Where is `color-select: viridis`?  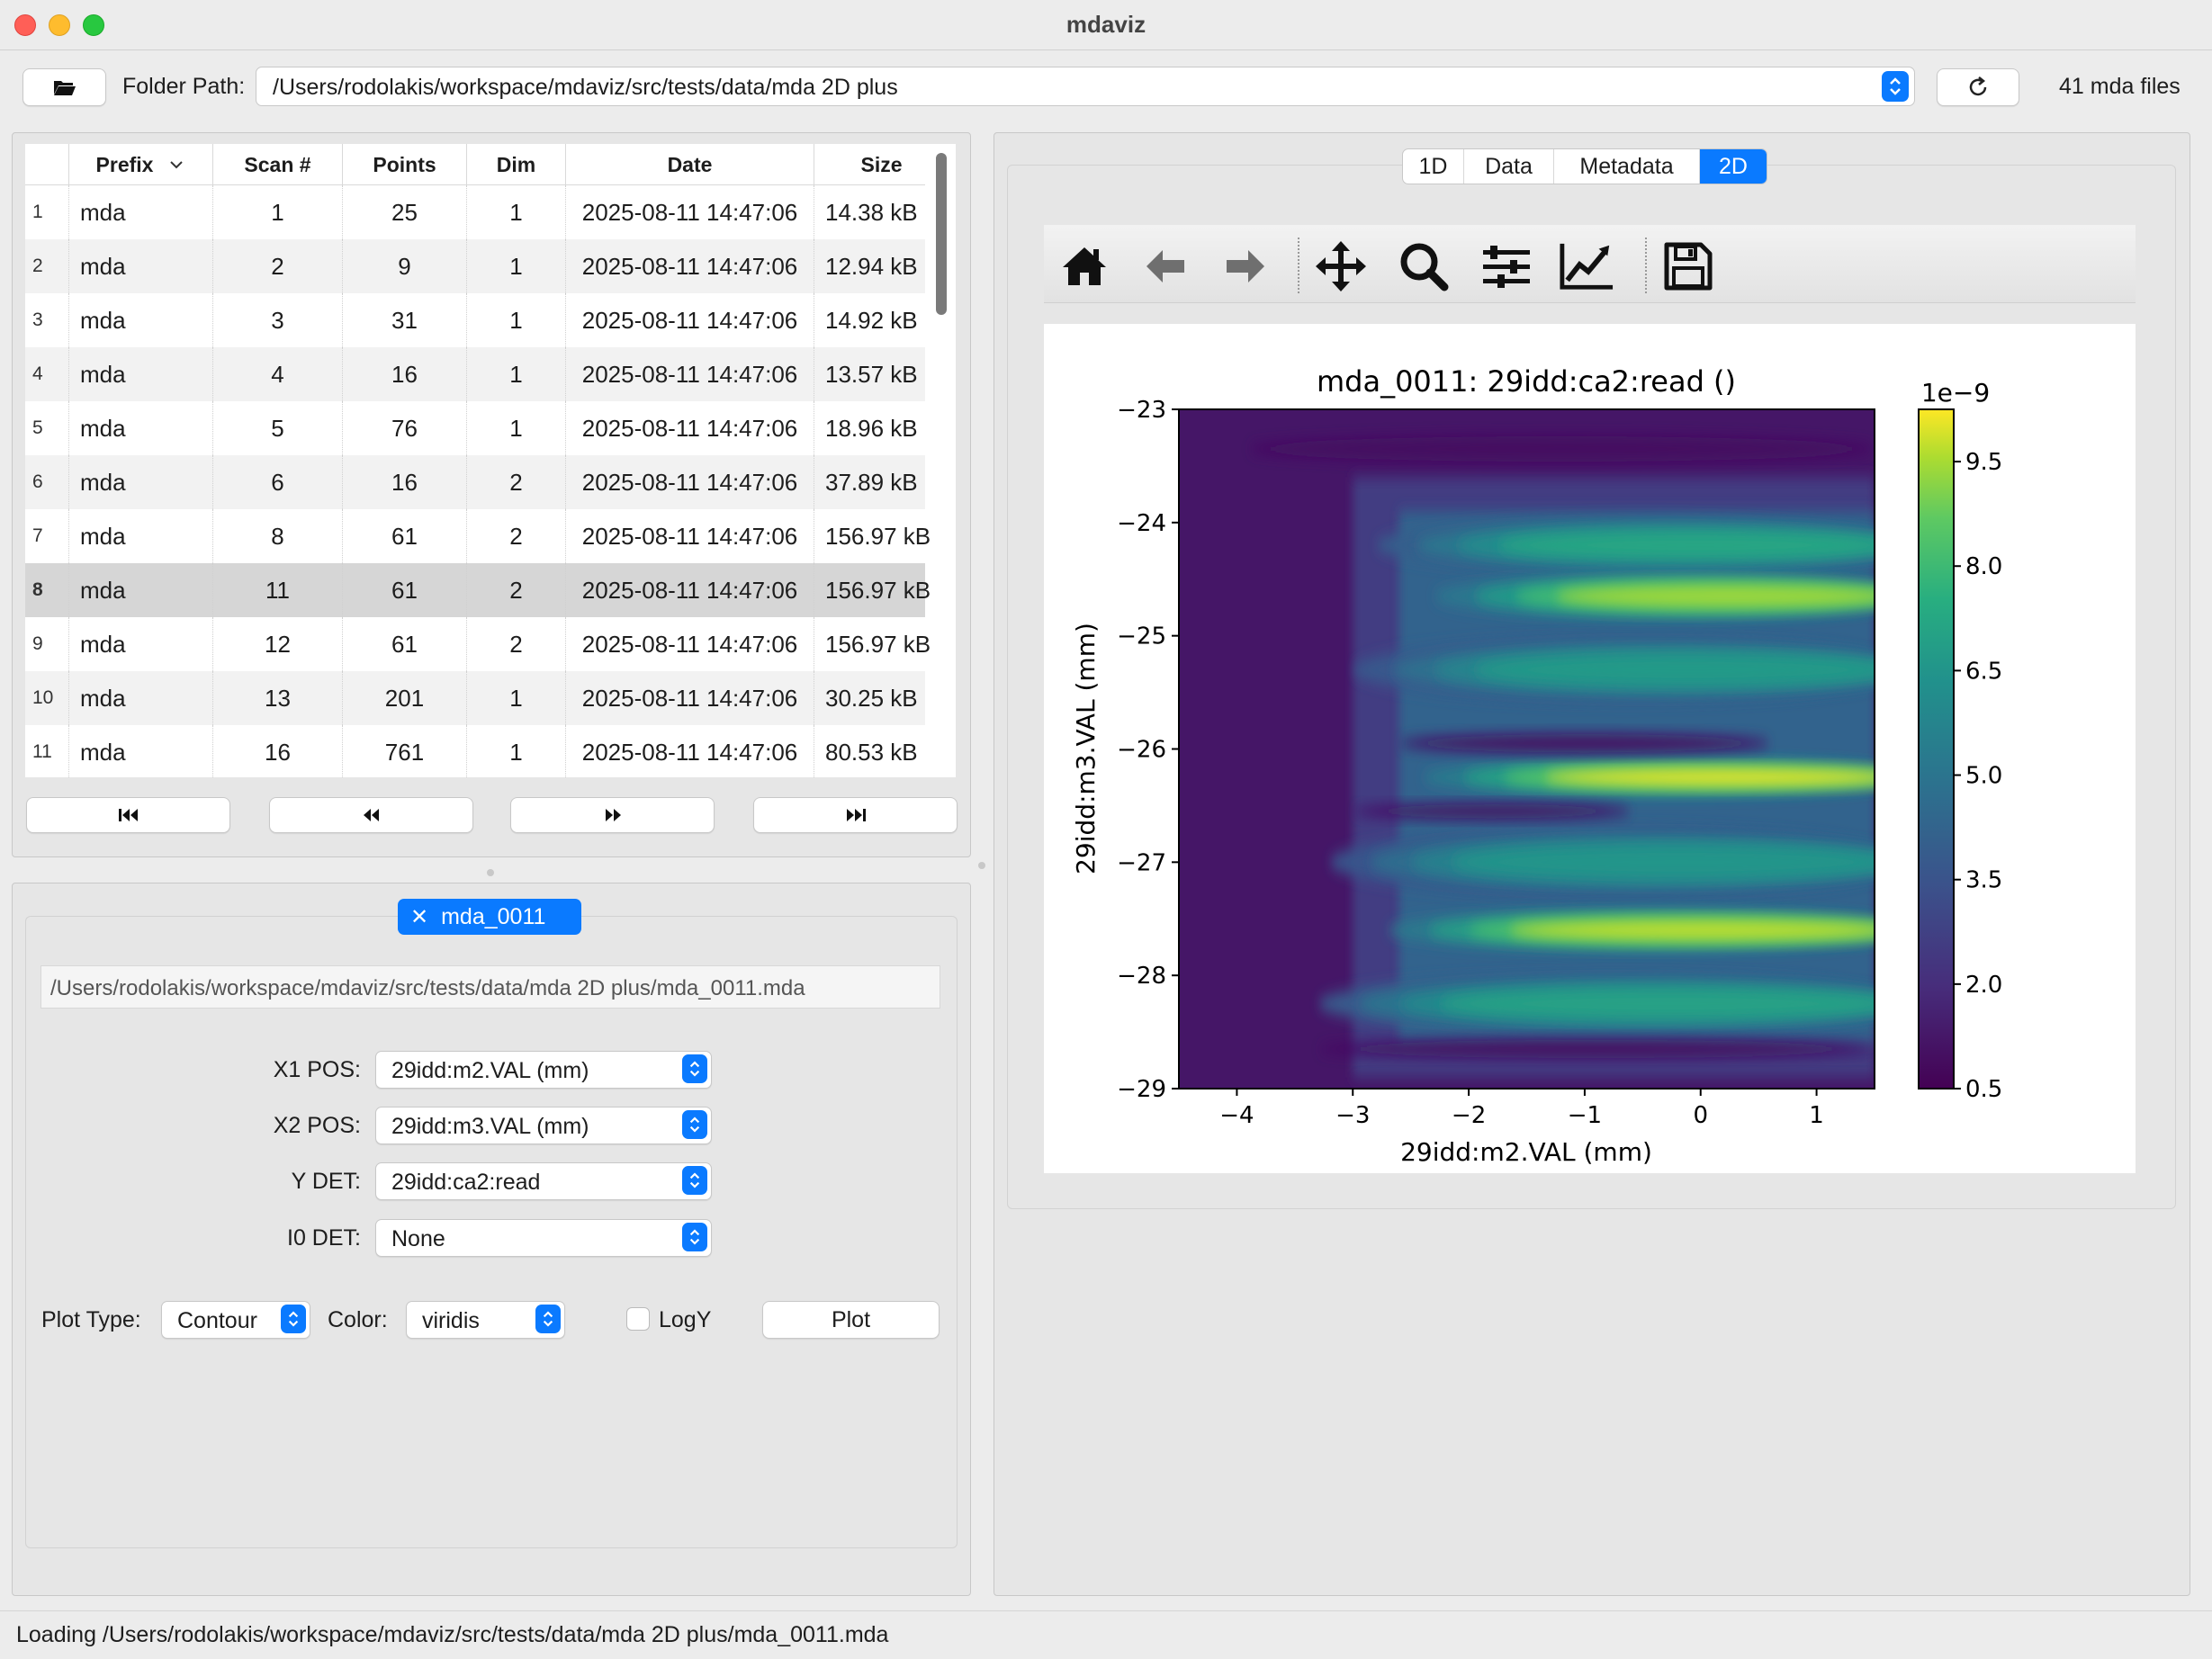
color-select: viridis is located at coordinates (485, 1320).